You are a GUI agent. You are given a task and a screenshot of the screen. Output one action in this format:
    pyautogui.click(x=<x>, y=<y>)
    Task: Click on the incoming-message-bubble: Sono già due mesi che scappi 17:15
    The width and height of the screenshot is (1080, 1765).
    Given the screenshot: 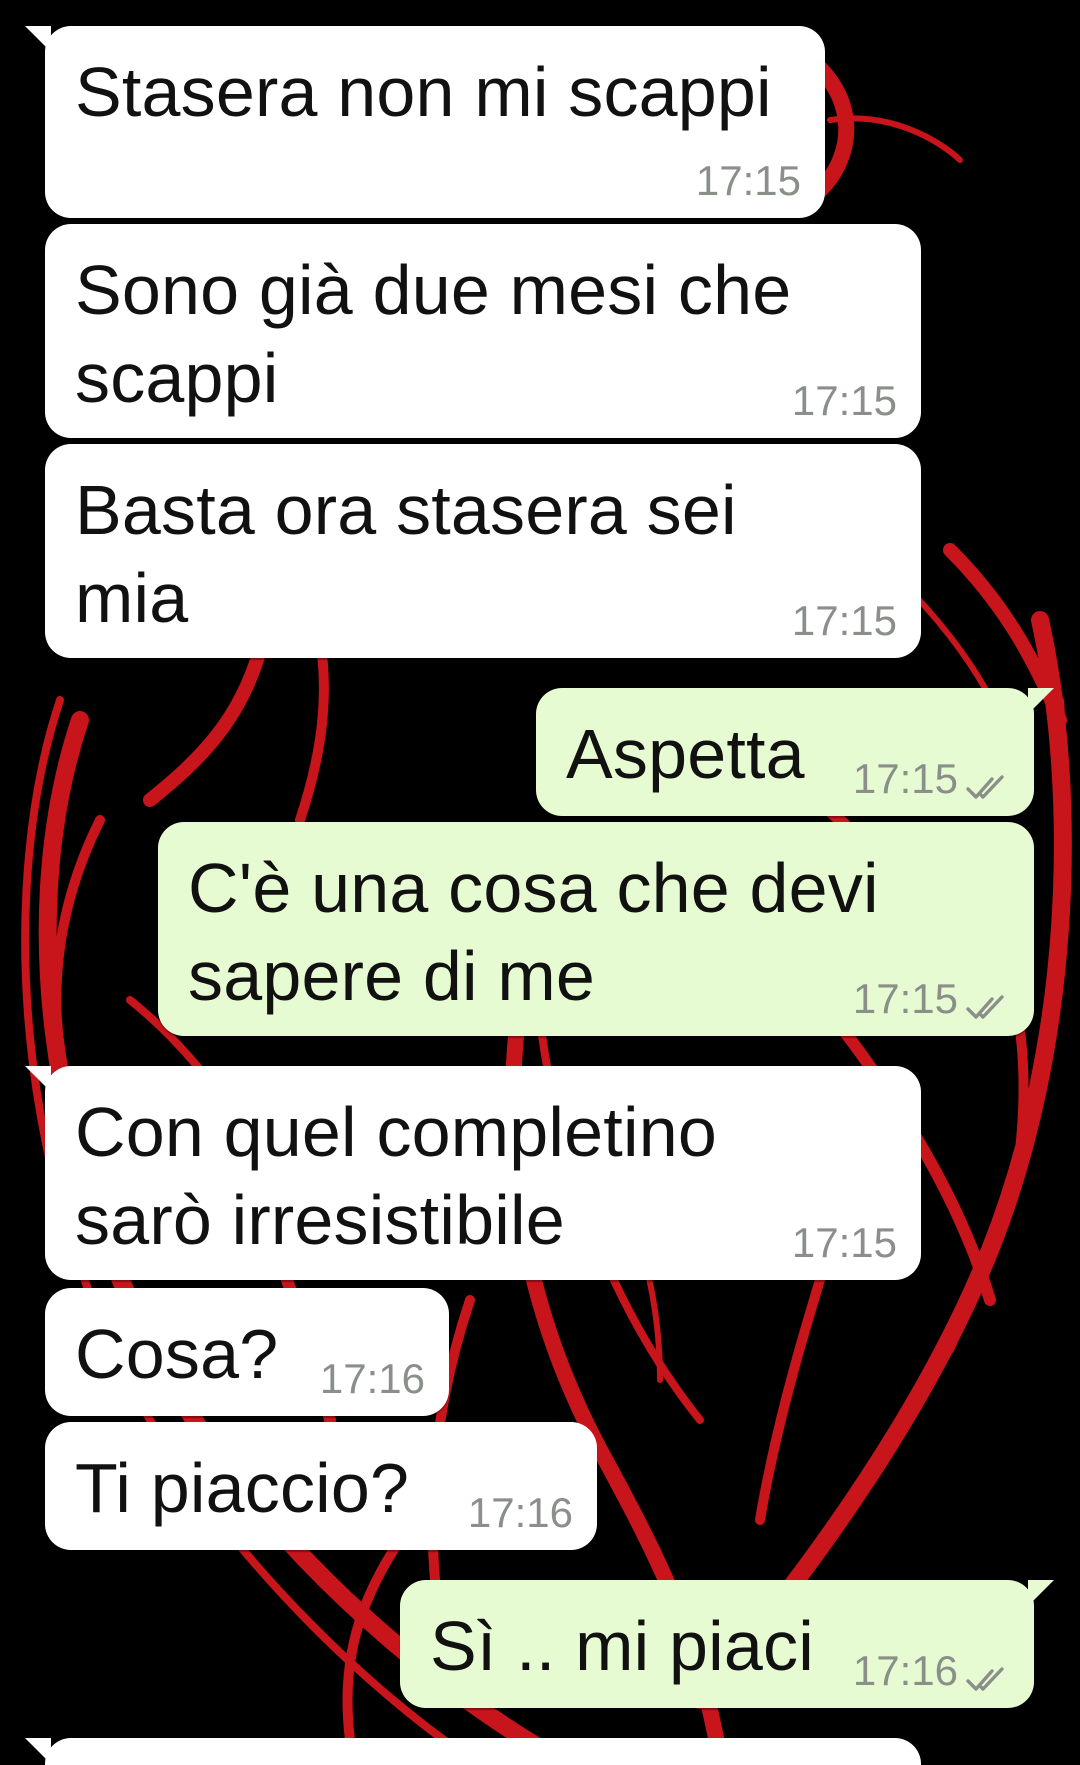 What is the action you would take?
    pyautogui.click(x=483, y=331)
    